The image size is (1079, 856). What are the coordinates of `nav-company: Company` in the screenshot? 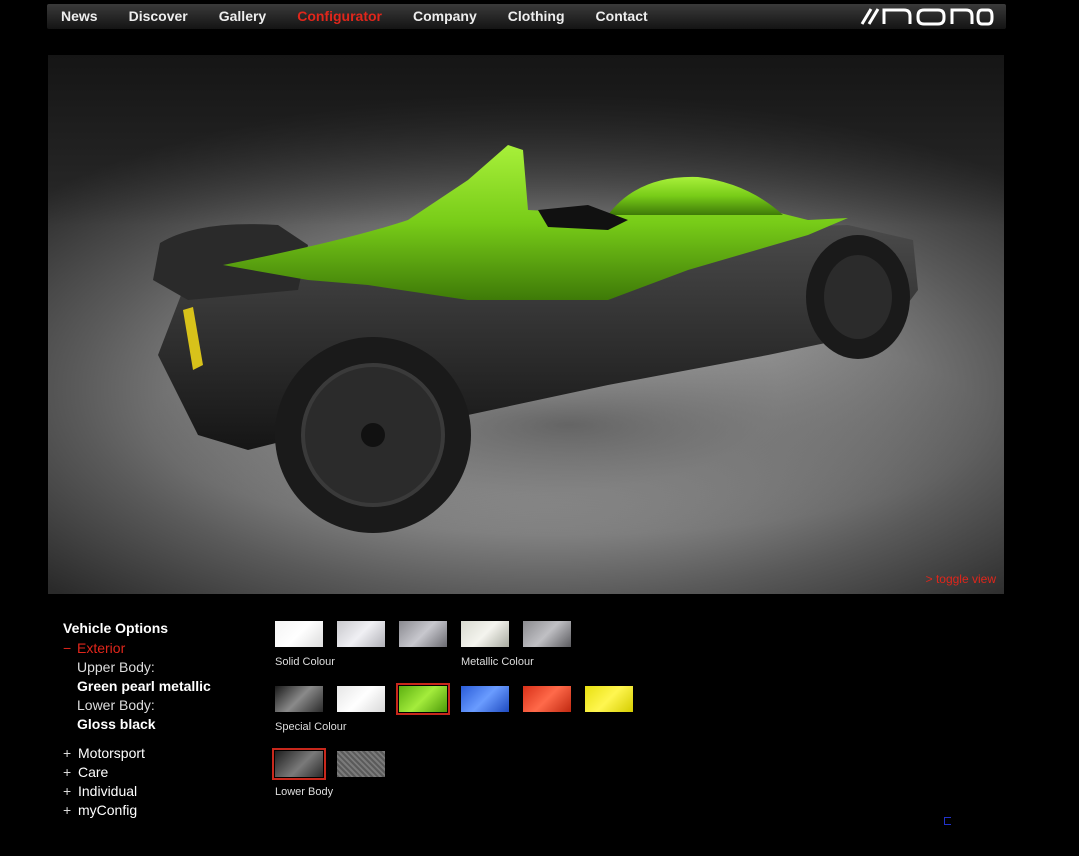 It's located at (445, 16).